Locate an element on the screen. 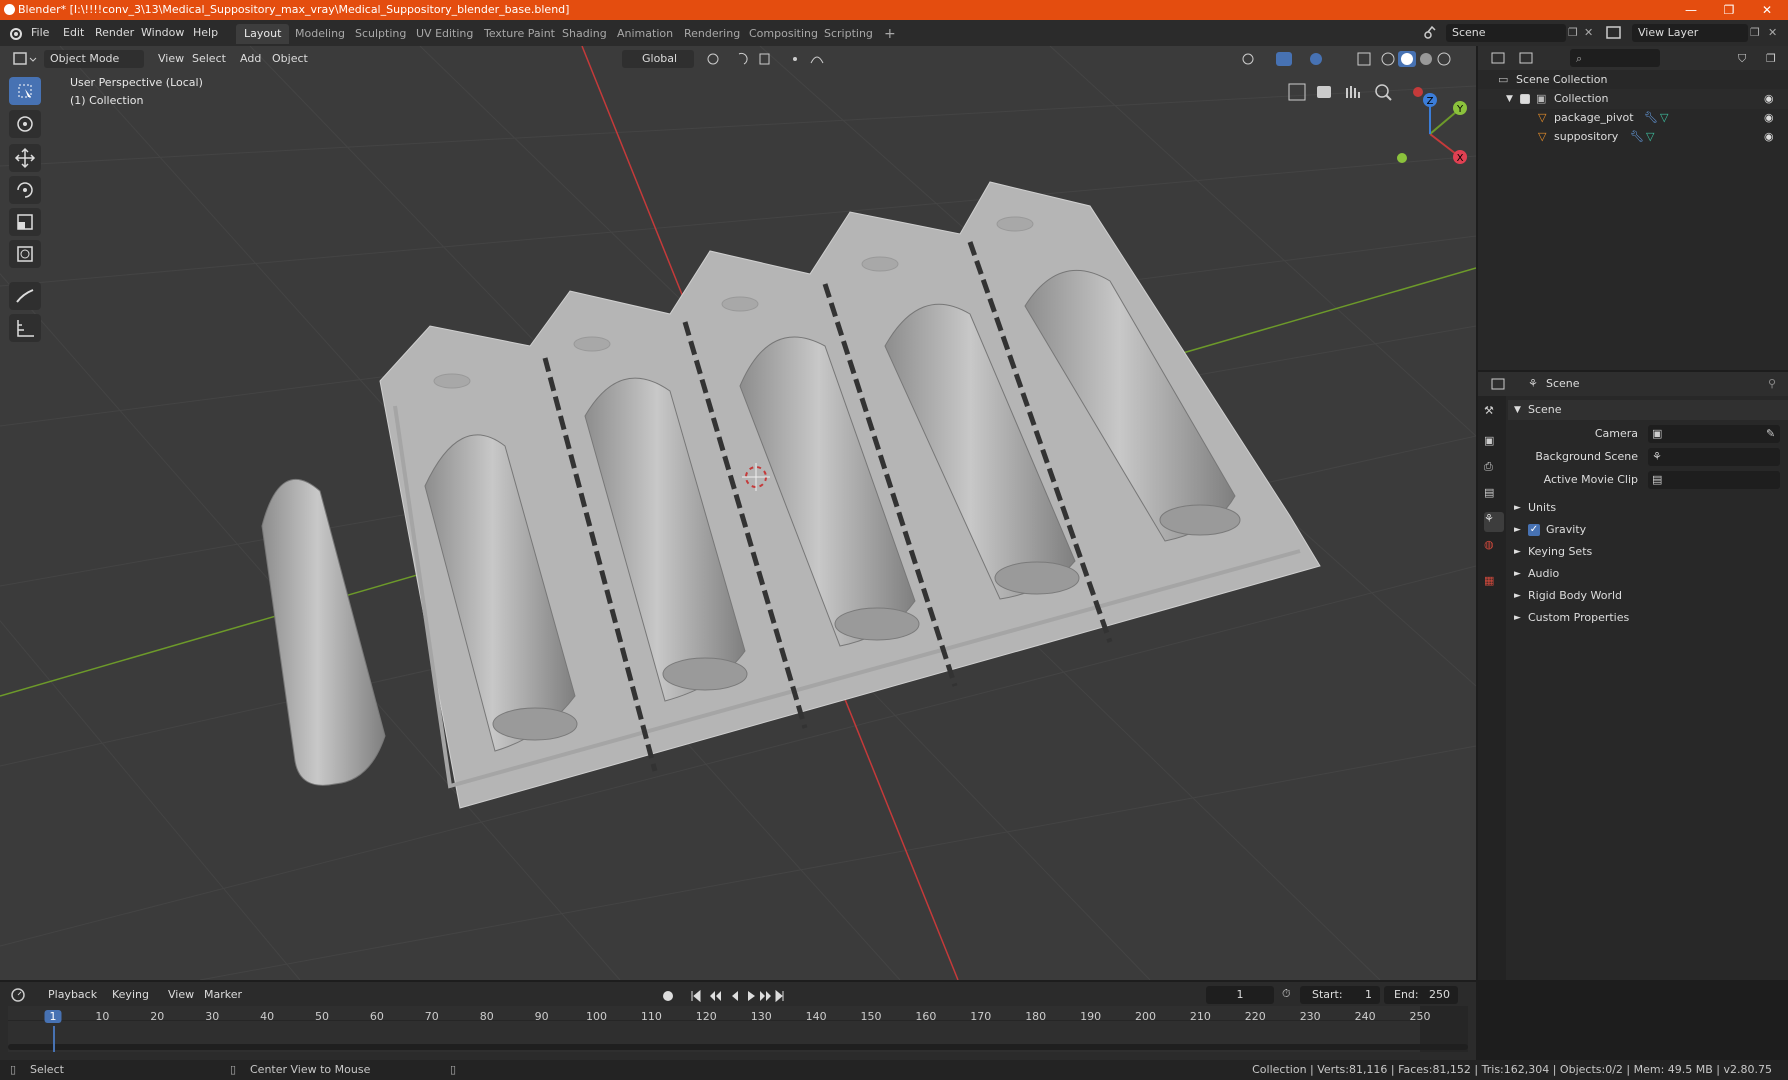 The image size is (1788, 1080). minimize-button: — is located at coordinates (1691, 10).